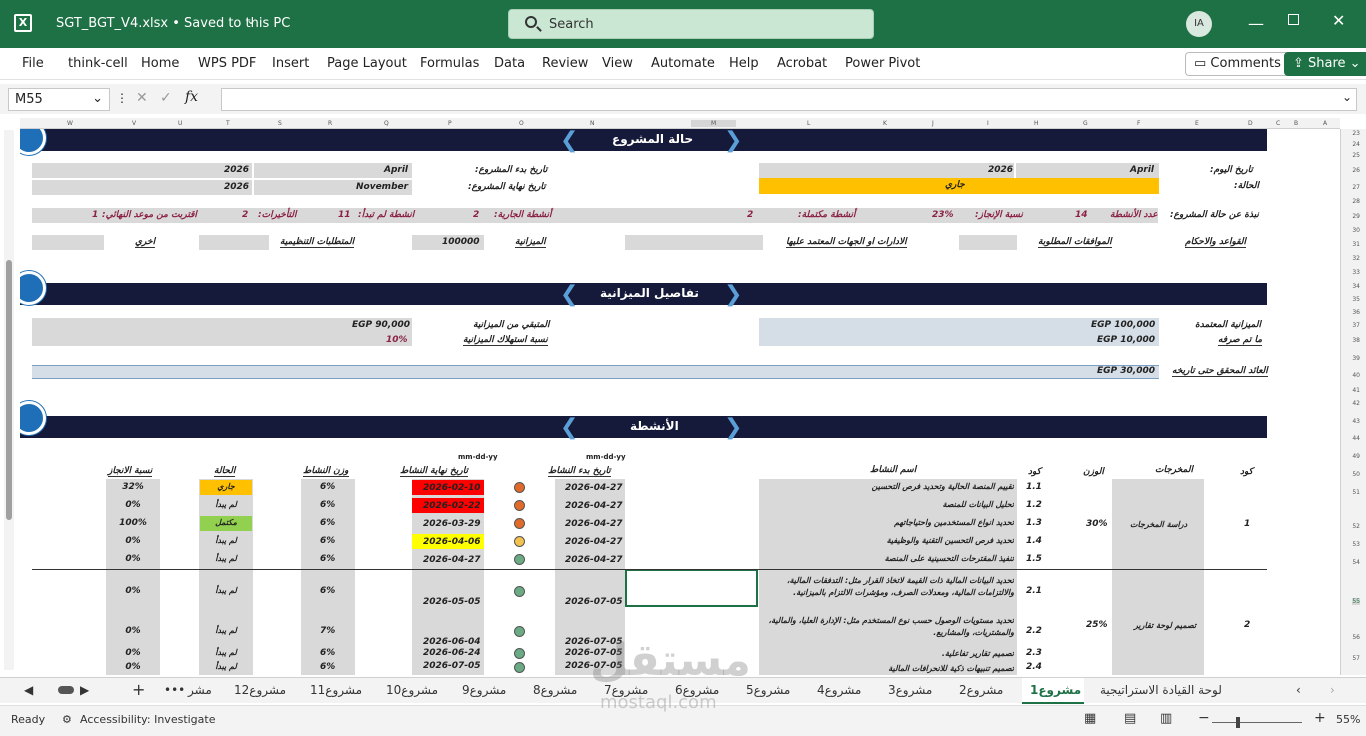  Describe the element at coordinates (1296, 123) in the screenshot. I see `column-header: B` at that location.